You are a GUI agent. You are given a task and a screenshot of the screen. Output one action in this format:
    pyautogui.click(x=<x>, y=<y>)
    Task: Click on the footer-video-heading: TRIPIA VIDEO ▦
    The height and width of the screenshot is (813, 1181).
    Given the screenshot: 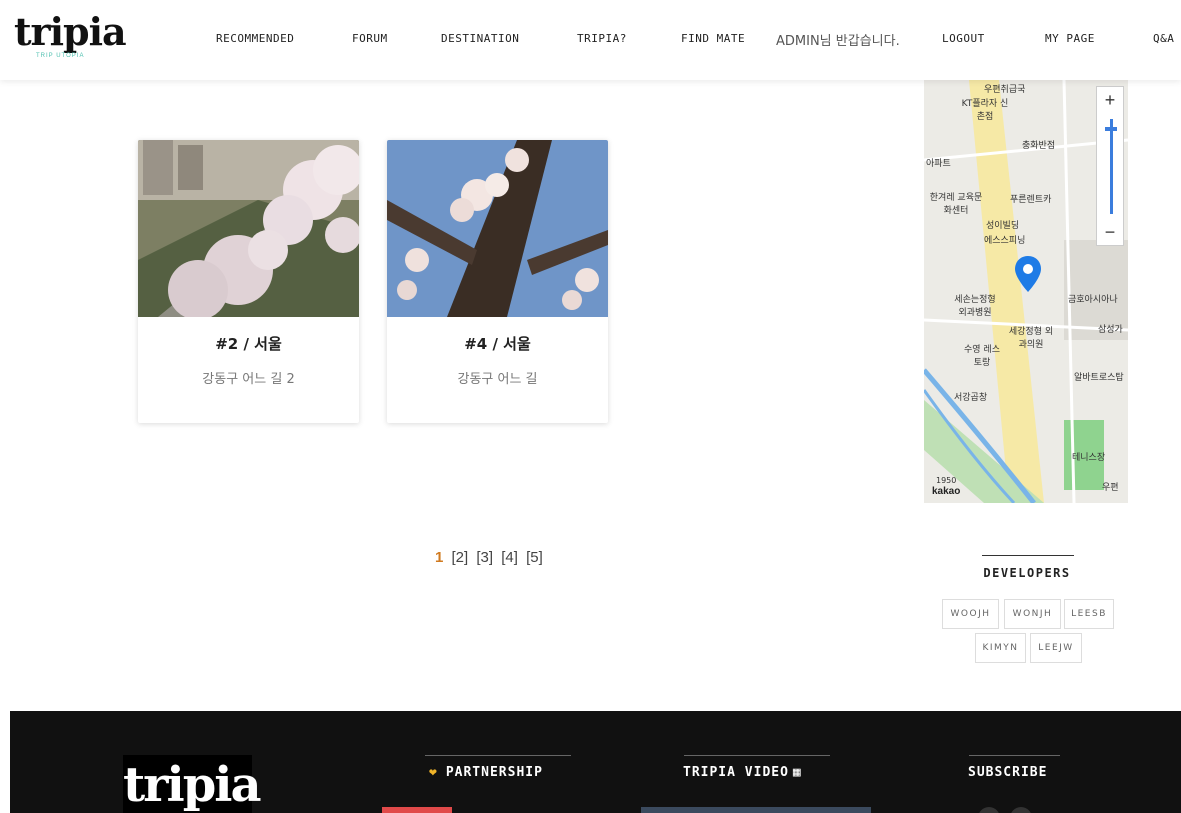 What is the action you would take?
    pyautogui.click(x=742, y=772)
    